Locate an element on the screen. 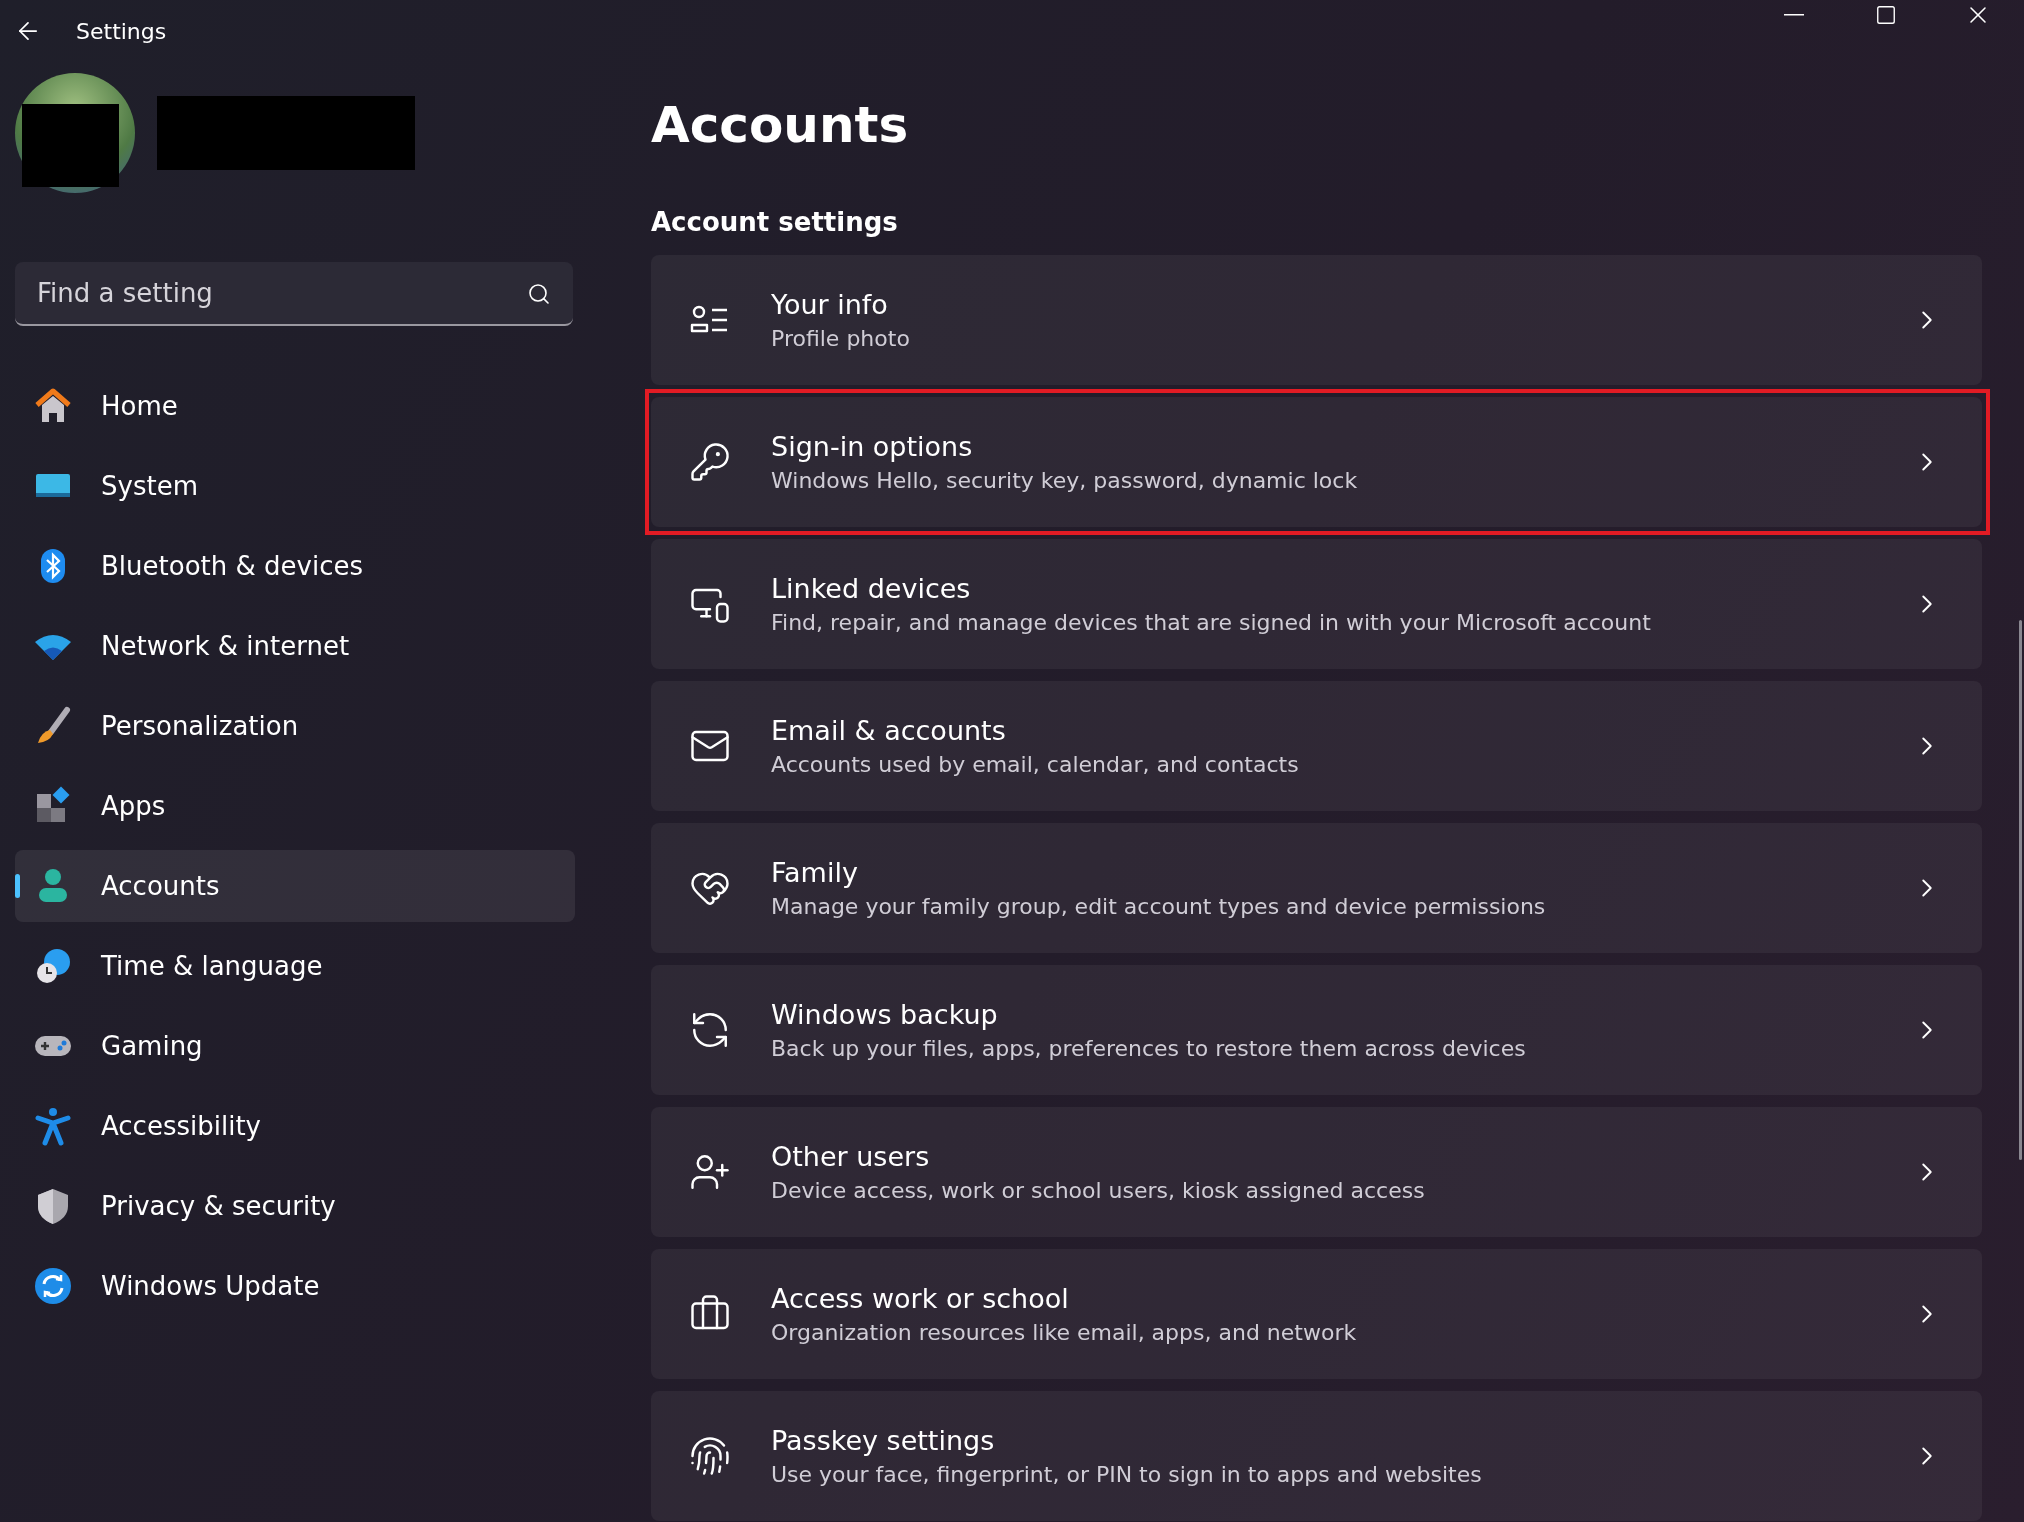 The image size is (2024, 1522). card-title: Linked devices is located at coordinates (871, 588).